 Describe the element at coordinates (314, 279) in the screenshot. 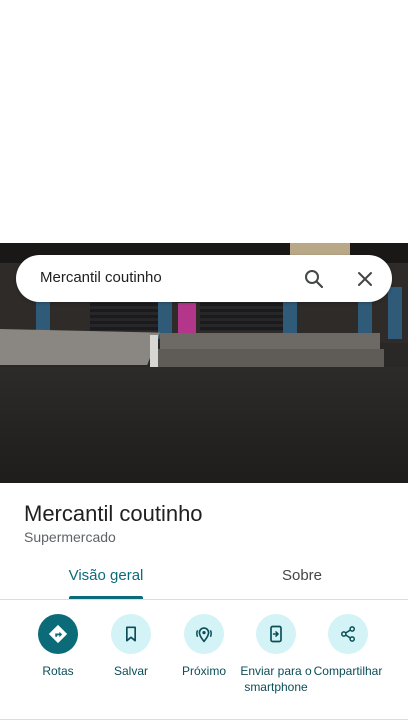

I see `search-icon` at that location.